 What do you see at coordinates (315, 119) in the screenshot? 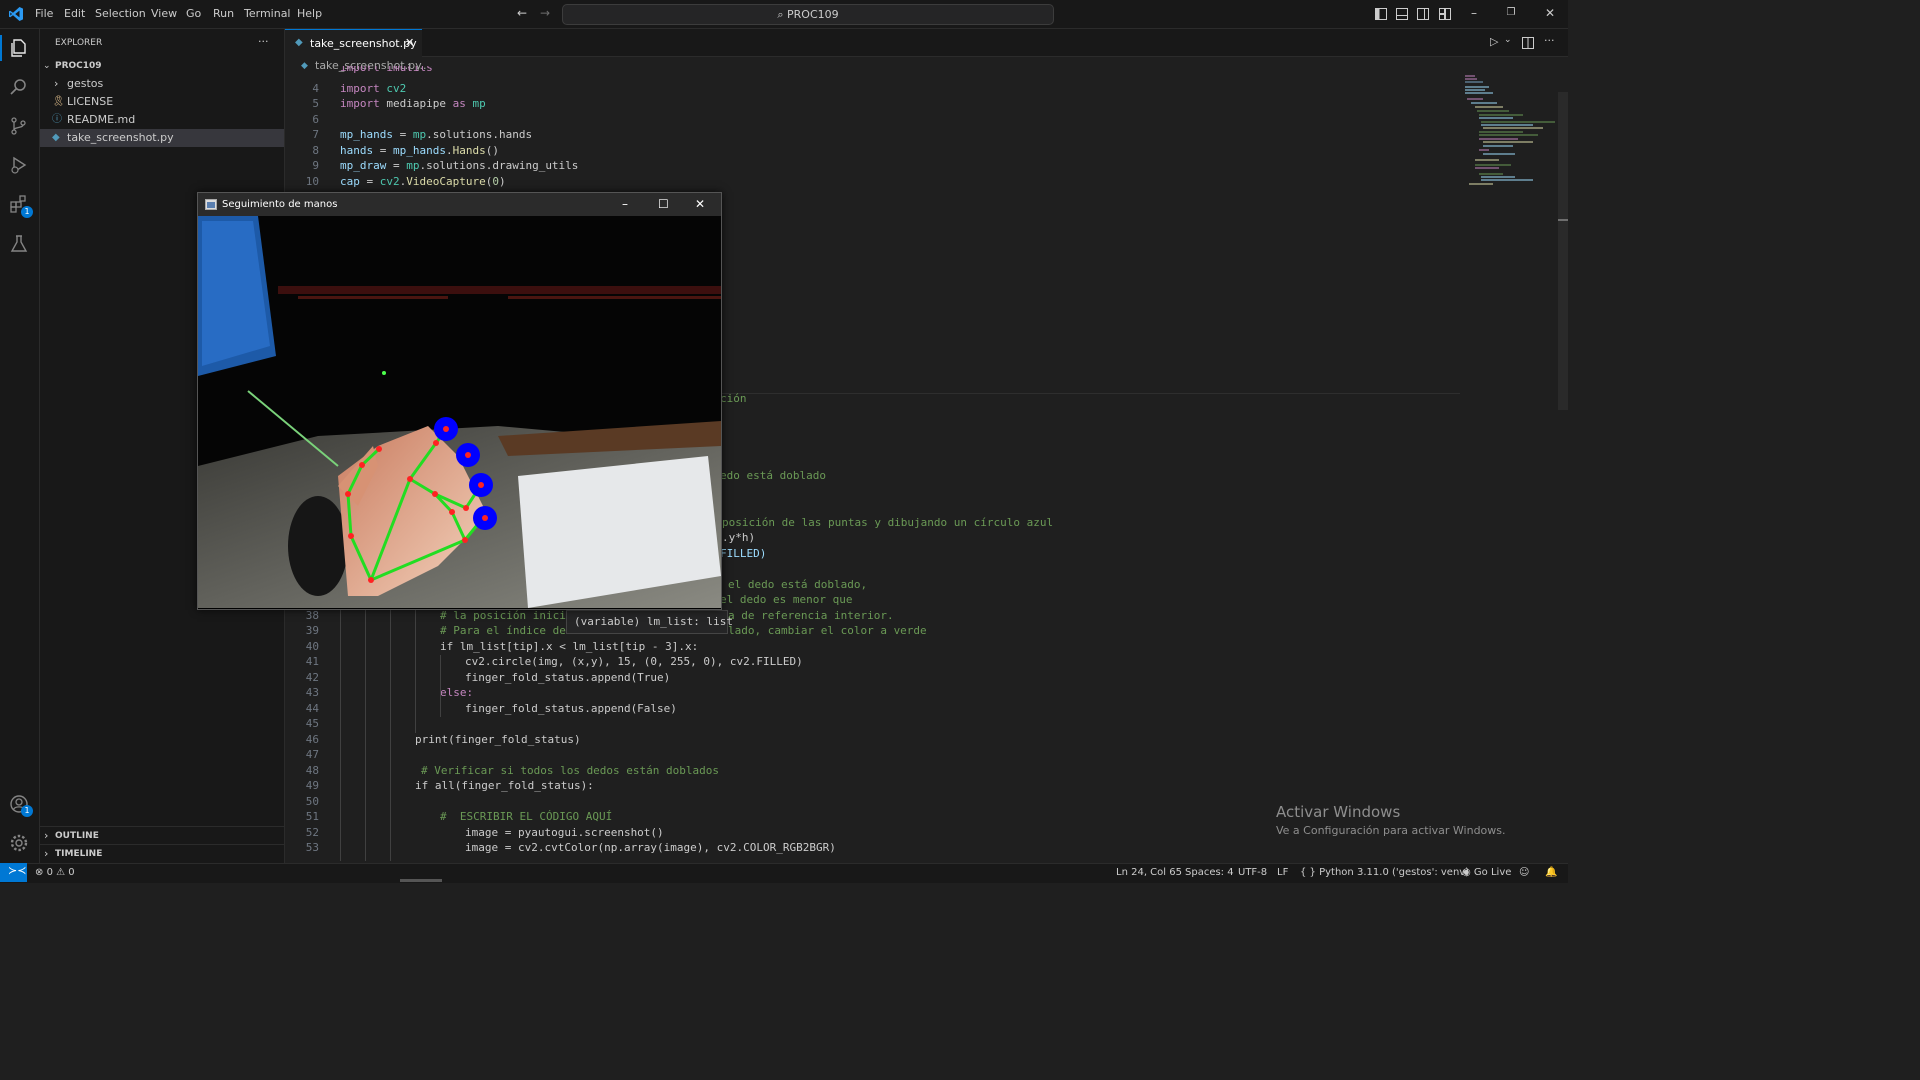
I see `line-number: 6` at bounding box center [315, 119].